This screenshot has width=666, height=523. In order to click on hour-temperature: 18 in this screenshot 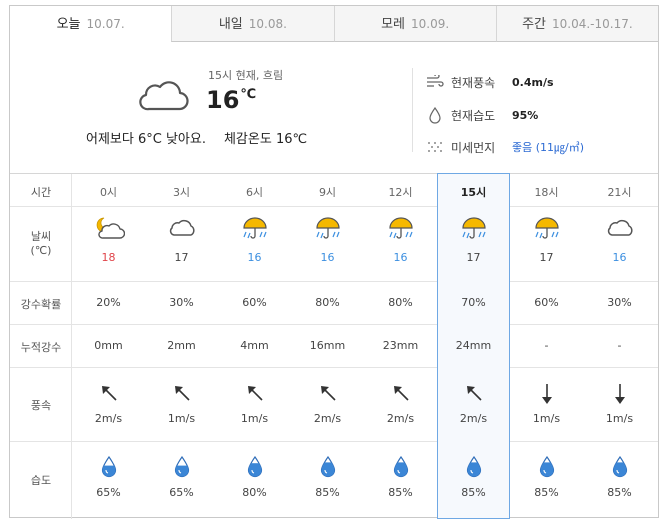, I will do `click(108, 257)`.